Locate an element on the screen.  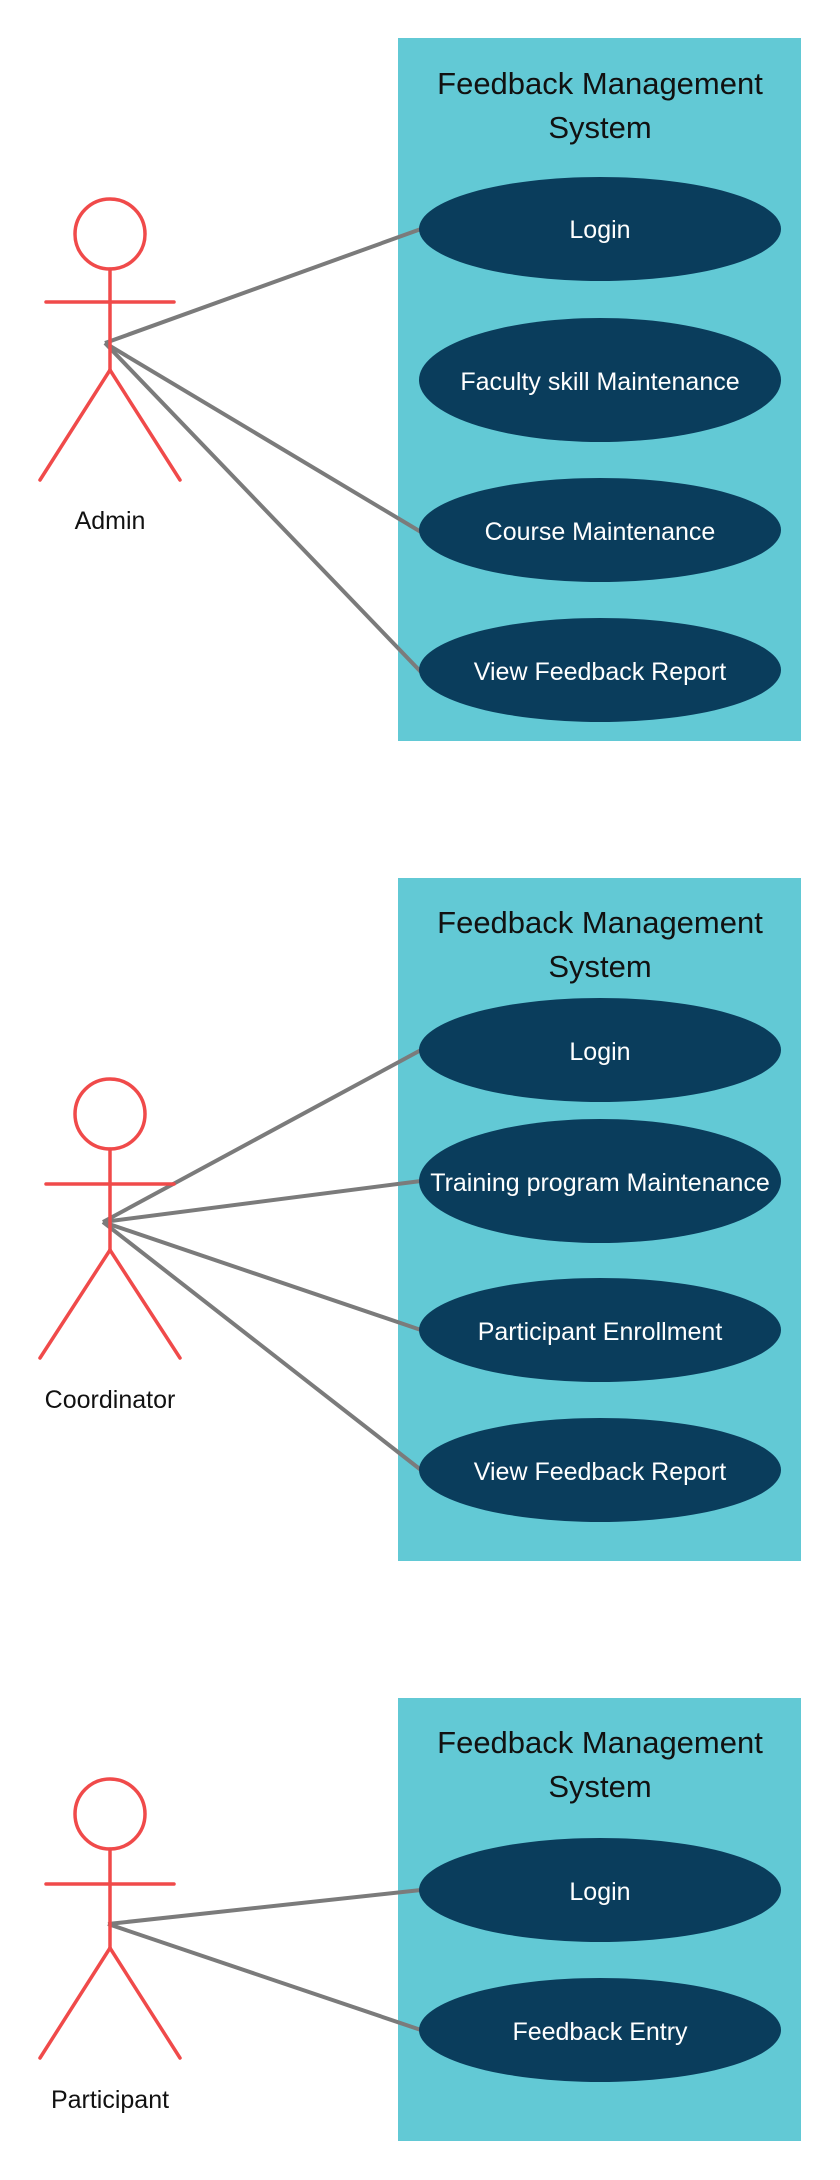
association-coordinator-login is located at coordinates (262, 1136).